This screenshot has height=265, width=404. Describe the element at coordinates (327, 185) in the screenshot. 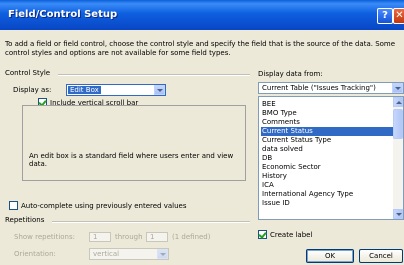

I see `list-item: ICA` at that location.